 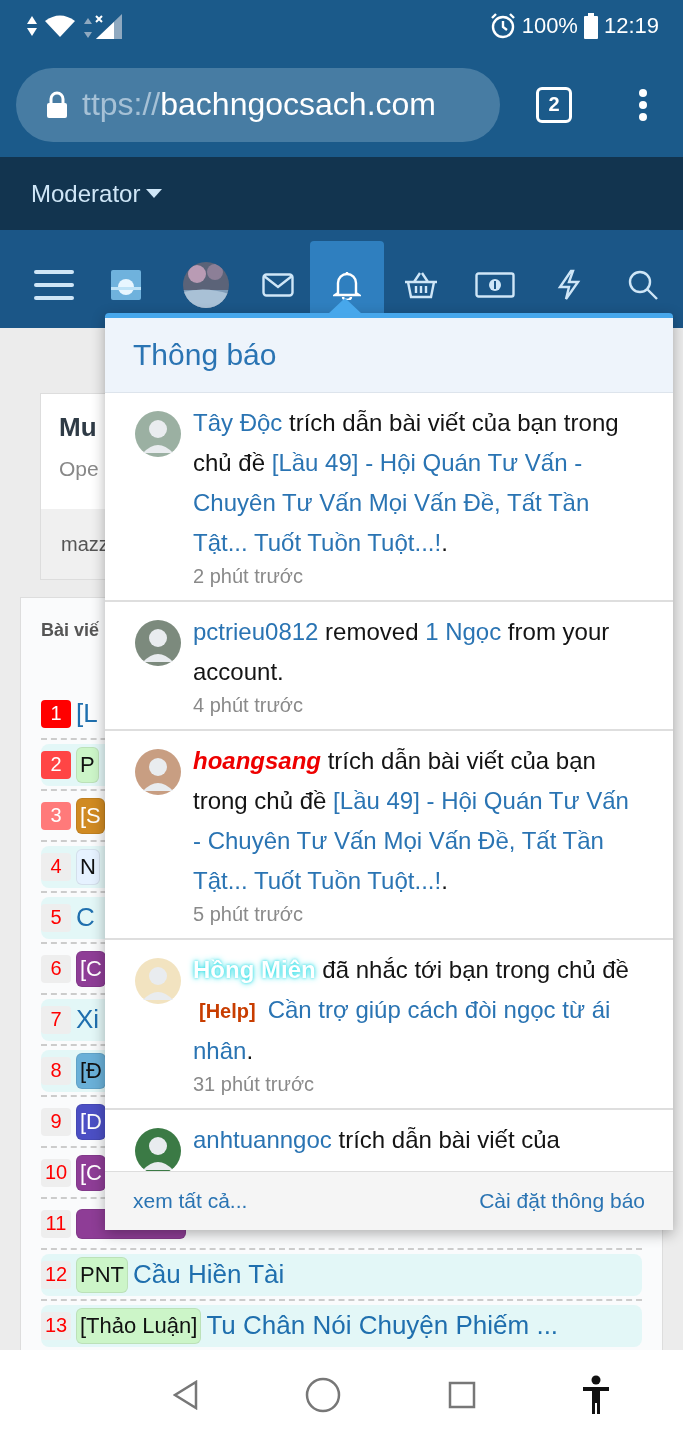 I want to click on notification-settings-link: Cài đặt thông báo, so click(x=562, y=1201).